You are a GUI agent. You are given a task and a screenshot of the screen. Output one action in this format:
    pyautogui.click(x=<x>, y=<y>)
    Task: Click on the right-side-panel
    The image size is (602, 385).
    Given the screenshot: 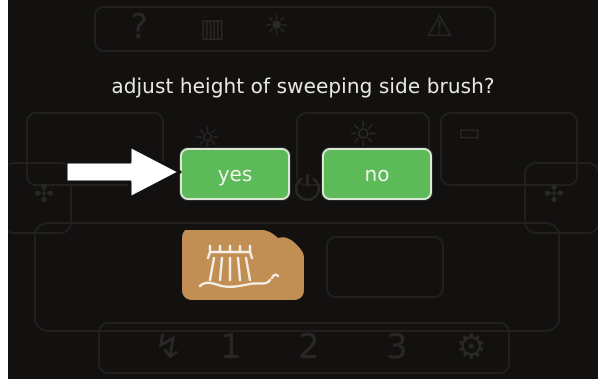 What is the action you would take?
    pyautogui.click(x=561, y=198)
    